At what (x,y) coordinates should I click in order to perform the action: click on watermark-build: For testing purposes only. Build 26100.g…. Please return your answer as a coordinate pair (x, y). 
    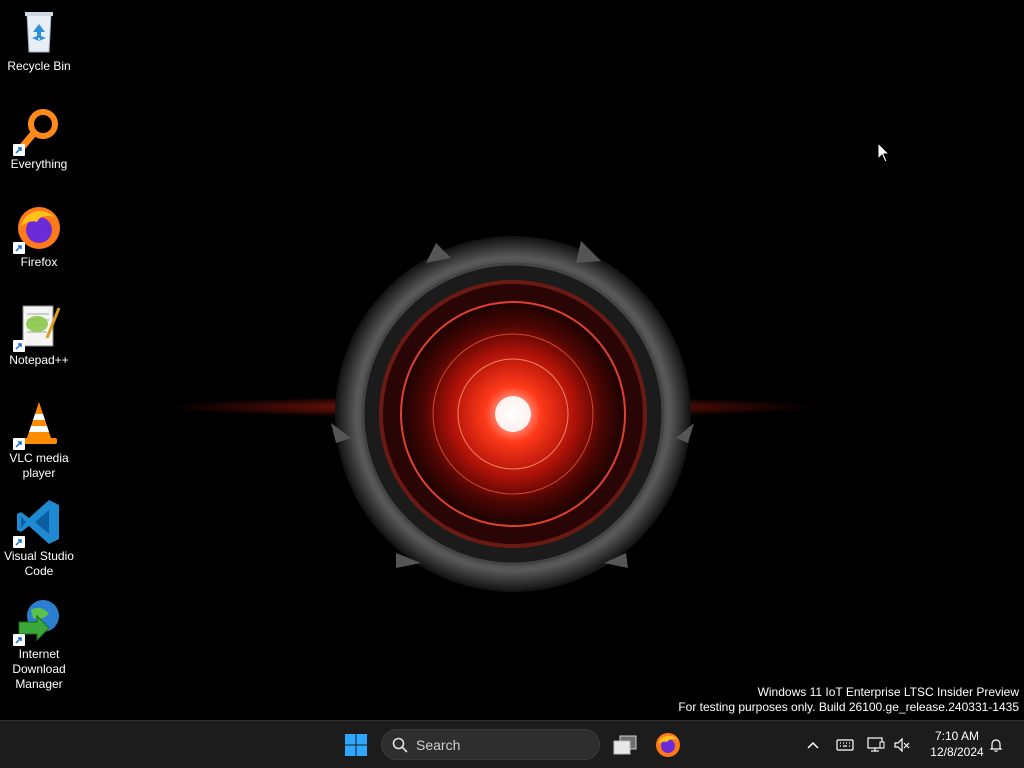
    Looking at the image, I should click on (848, 707).